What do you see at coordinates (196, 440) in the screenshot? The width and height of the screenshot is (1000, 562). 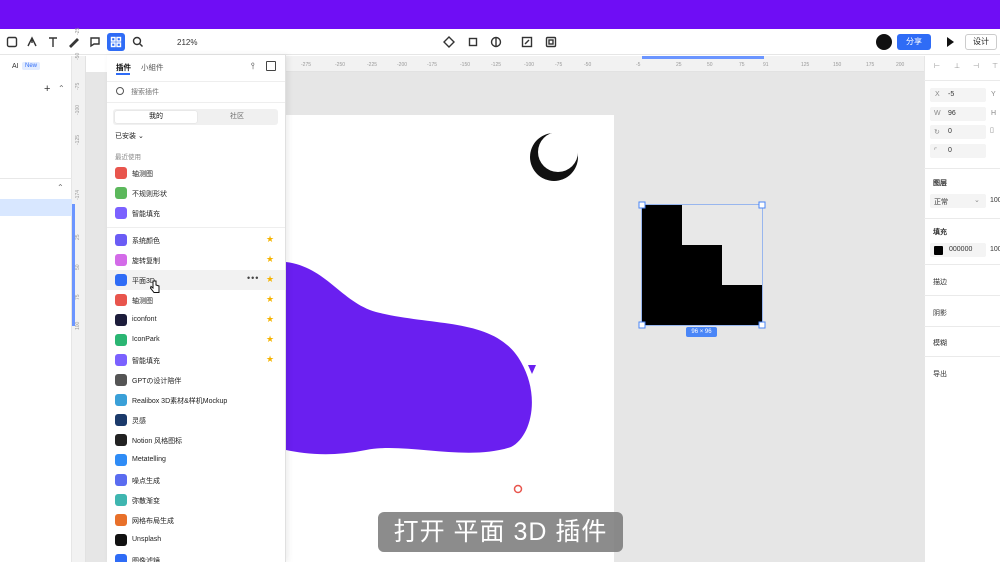 I see `plugin-list-item: Notion 风格图标` at bounding box center [196, 440].